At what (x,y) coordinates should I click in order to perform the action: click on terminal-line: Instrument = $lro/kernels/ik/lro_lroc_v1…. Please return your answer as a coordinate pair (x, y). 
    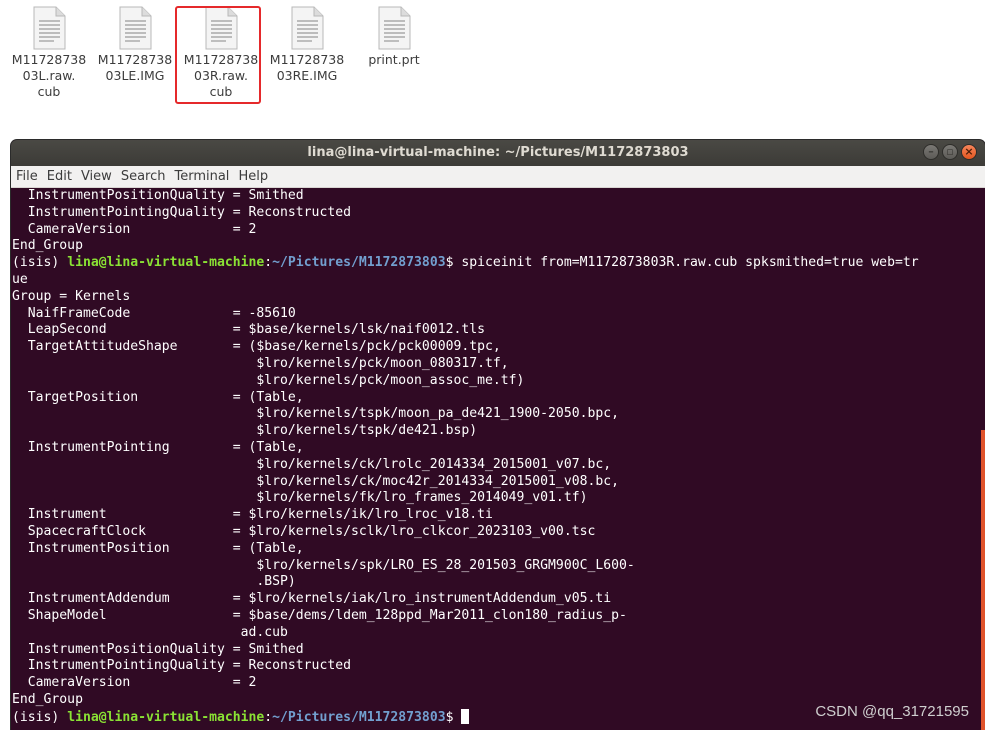
    Looking at the image, I should click on (252, 515).